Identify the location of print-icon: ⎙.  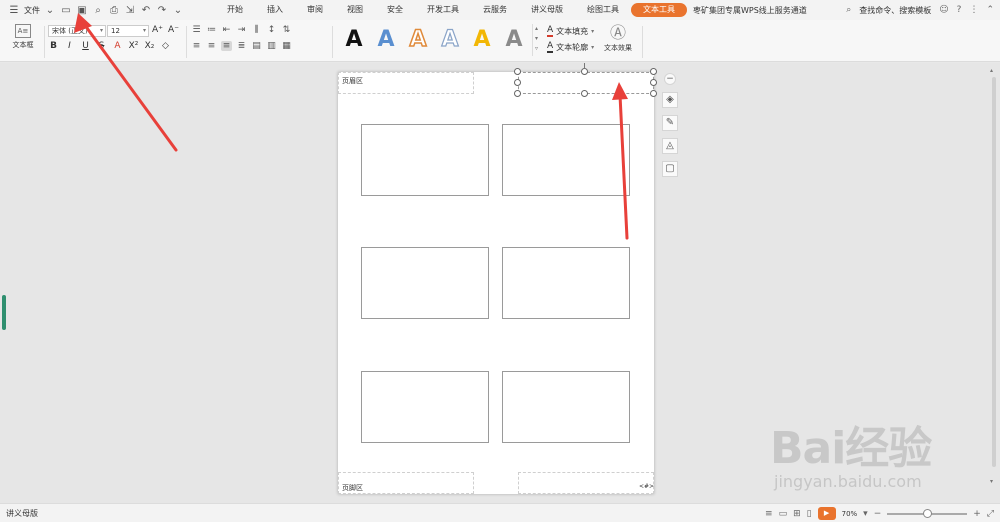
(114, 10).